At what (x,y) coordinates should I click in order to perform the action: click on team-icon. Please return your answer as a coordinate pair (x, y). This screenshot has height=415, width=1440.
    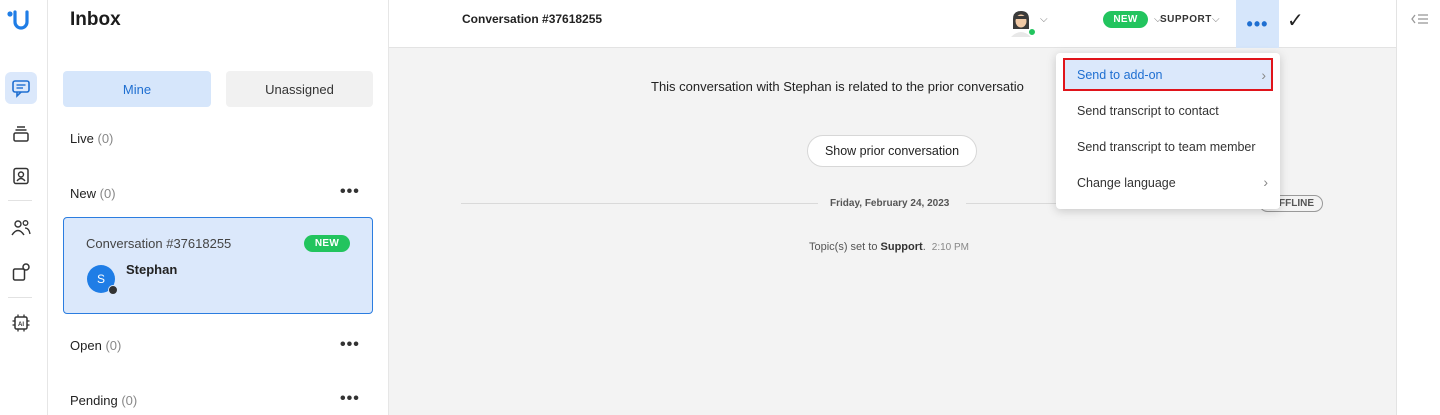
    Looking at the image, I should click on (21, 228).